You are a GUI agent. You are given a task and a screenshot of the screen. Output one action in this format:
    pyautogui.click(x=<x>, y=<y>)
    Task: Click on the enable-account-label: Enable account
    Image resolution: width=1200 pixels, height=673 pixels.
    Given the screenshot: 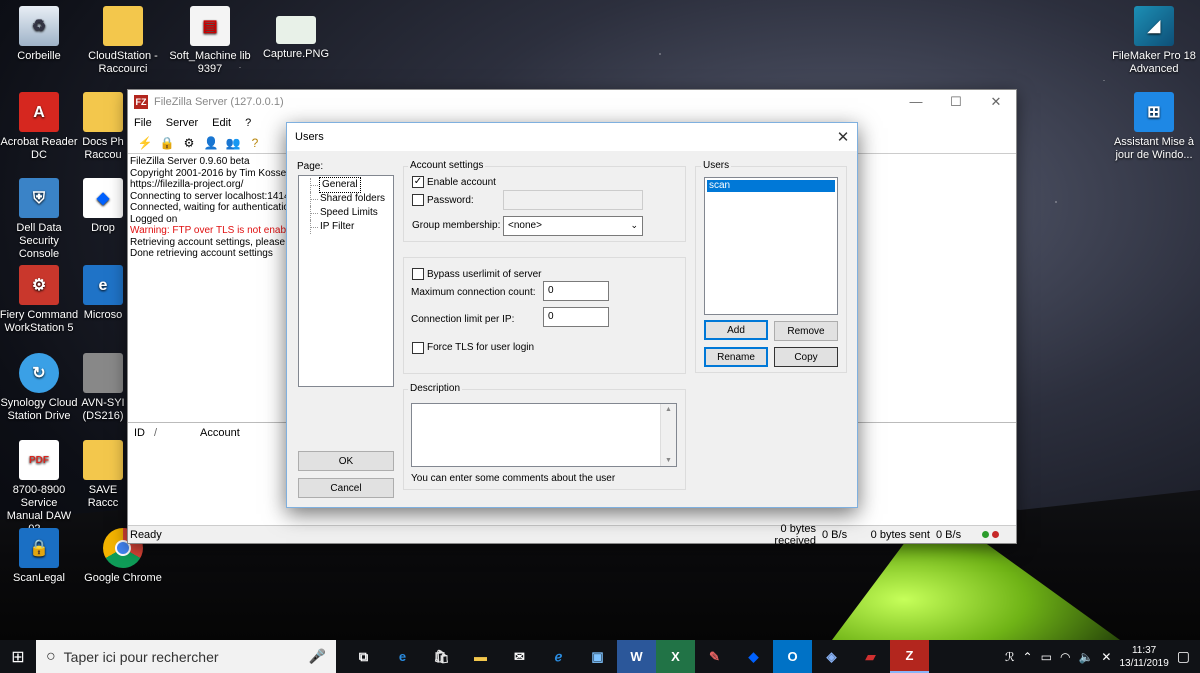 What is the action you would take?
    pyautogui.click(x=461, y=182)
    